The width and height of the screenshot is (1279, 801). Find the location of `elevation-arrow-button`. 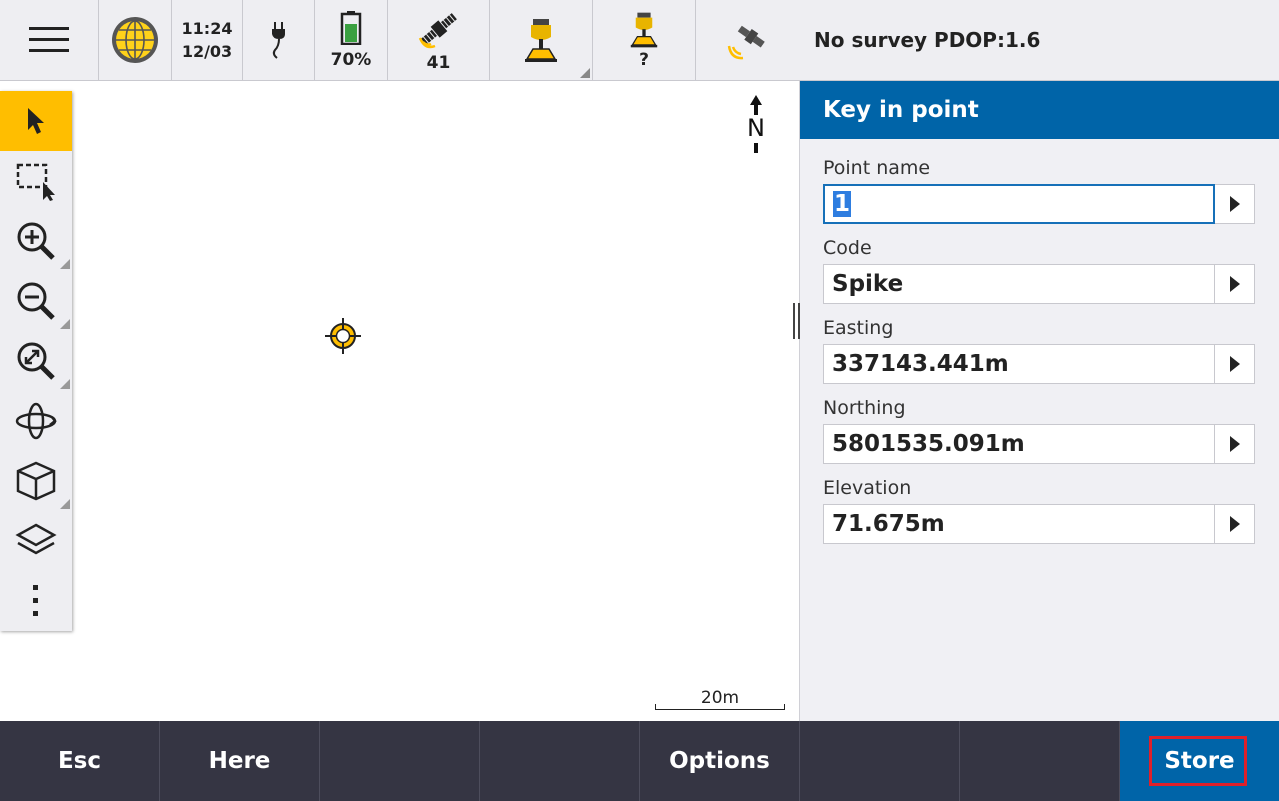

elevation-arrow-button is located at coordinates (1235, 524).